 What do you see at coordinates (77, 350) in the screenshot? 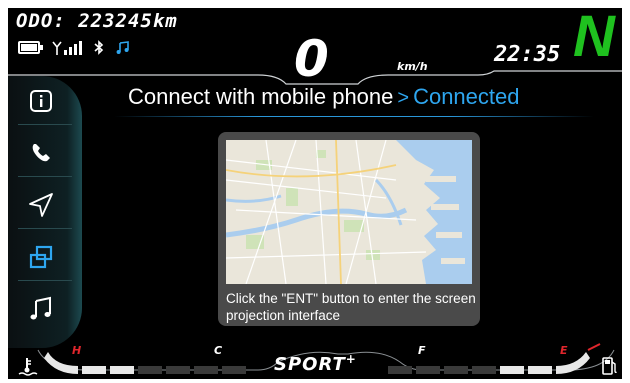
I see `temp-hot-label: H` at bounding box center [77, 350].